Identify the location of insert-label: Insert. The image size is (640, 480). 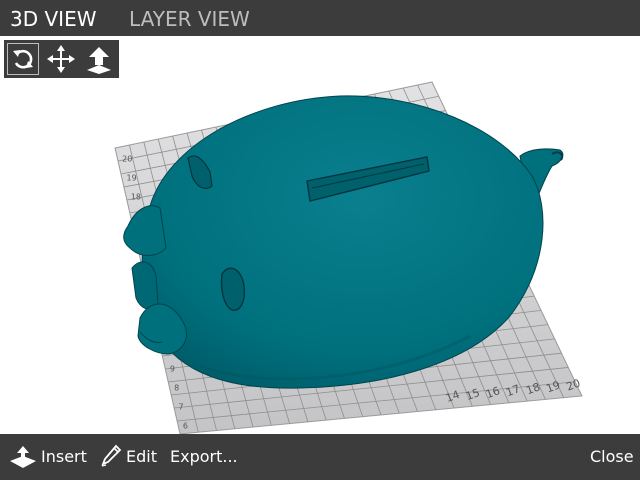
(64, 456).